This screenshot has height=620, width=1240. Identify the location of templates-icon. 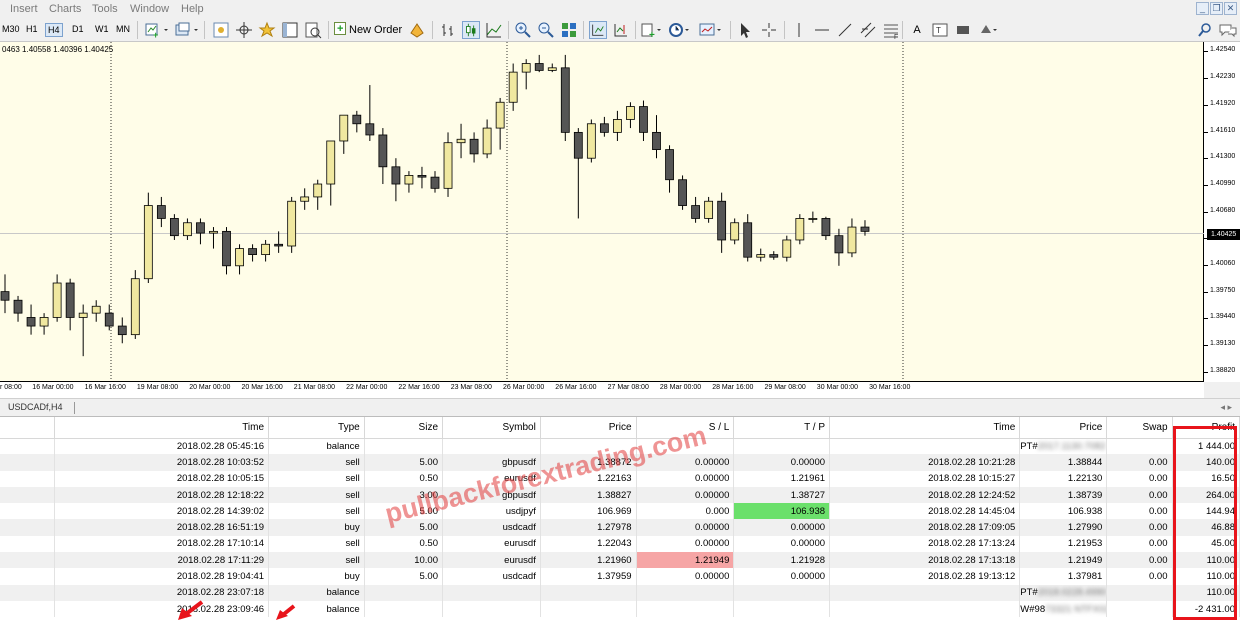
(711, 30).